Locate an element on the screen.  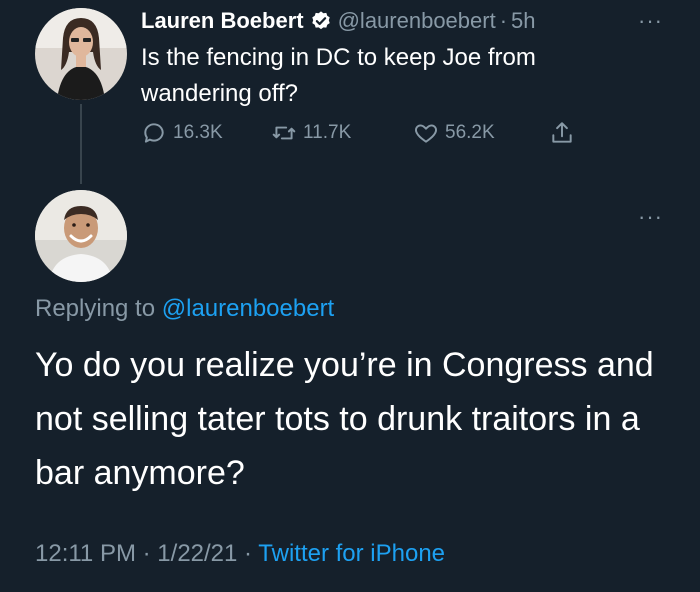
share-button is located at coordinates (565, 133).